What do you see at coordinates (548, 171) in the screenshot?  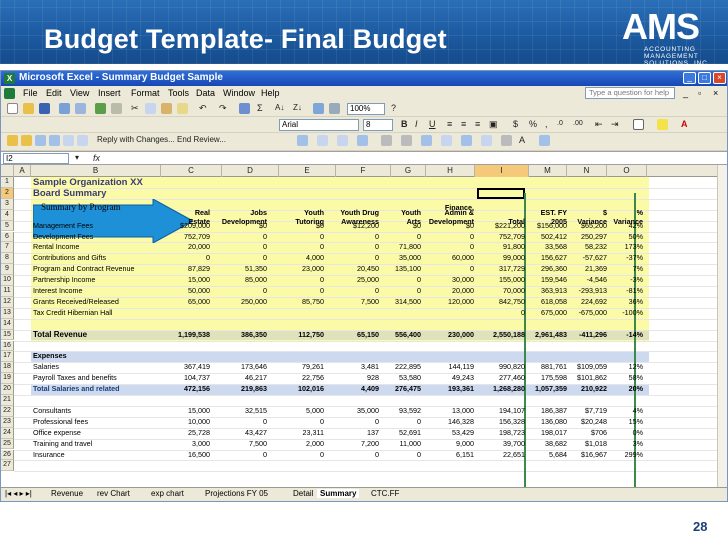 I see `column-header-m: M` at bounding box center [548, 171].